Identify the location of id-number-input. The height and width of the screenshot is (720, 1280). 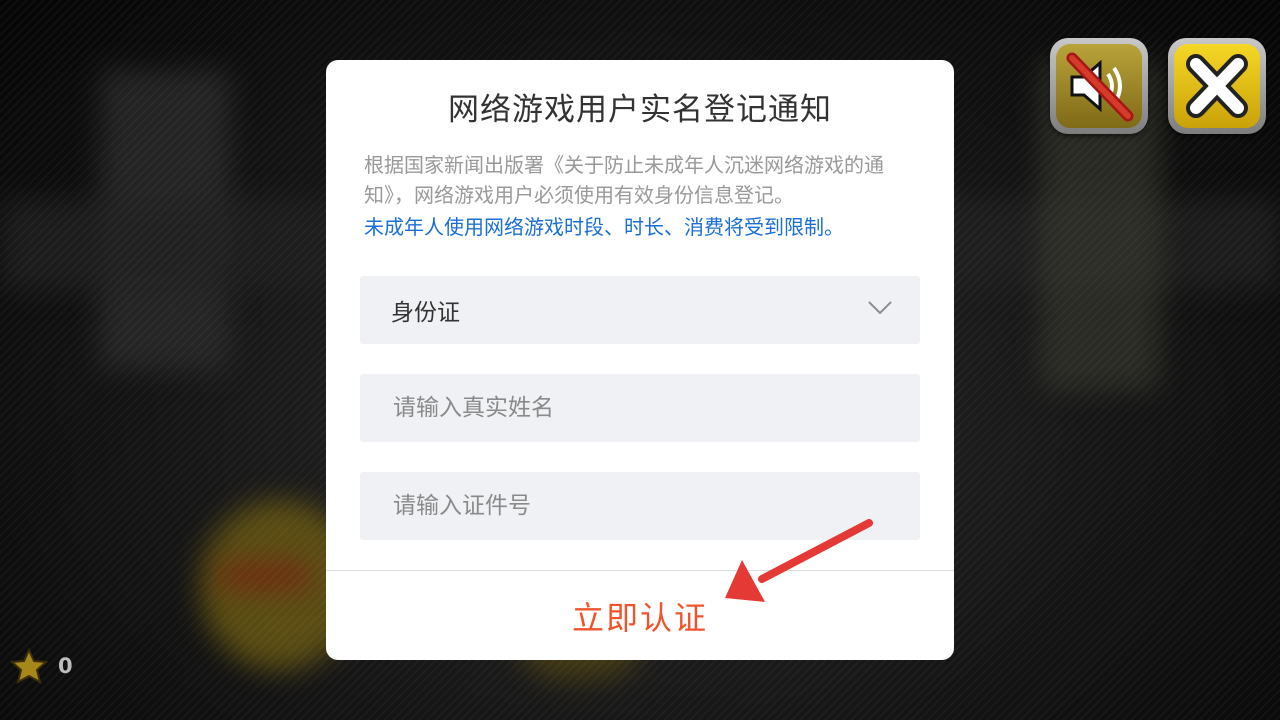
(633, 506).